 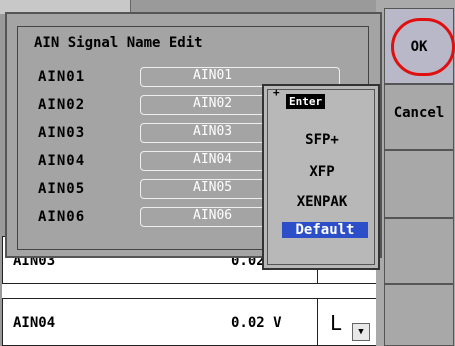 What do you see at coordinates (62, 189) in the screenshot?
I see `signal-label: AIN05` at bounding box center [62, 189].